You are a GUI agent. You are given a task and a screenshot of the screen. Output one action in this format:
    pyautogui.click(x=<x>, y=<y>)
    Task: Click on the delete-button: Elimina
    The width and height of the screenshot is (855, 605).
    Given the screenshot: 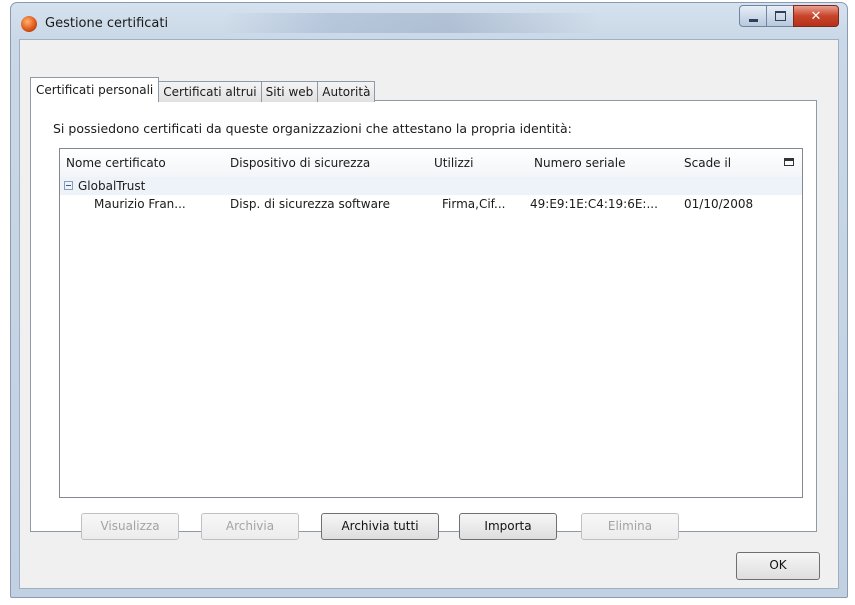 What is the action you would take?
    pyautogui.click(x=630, y=526)
    